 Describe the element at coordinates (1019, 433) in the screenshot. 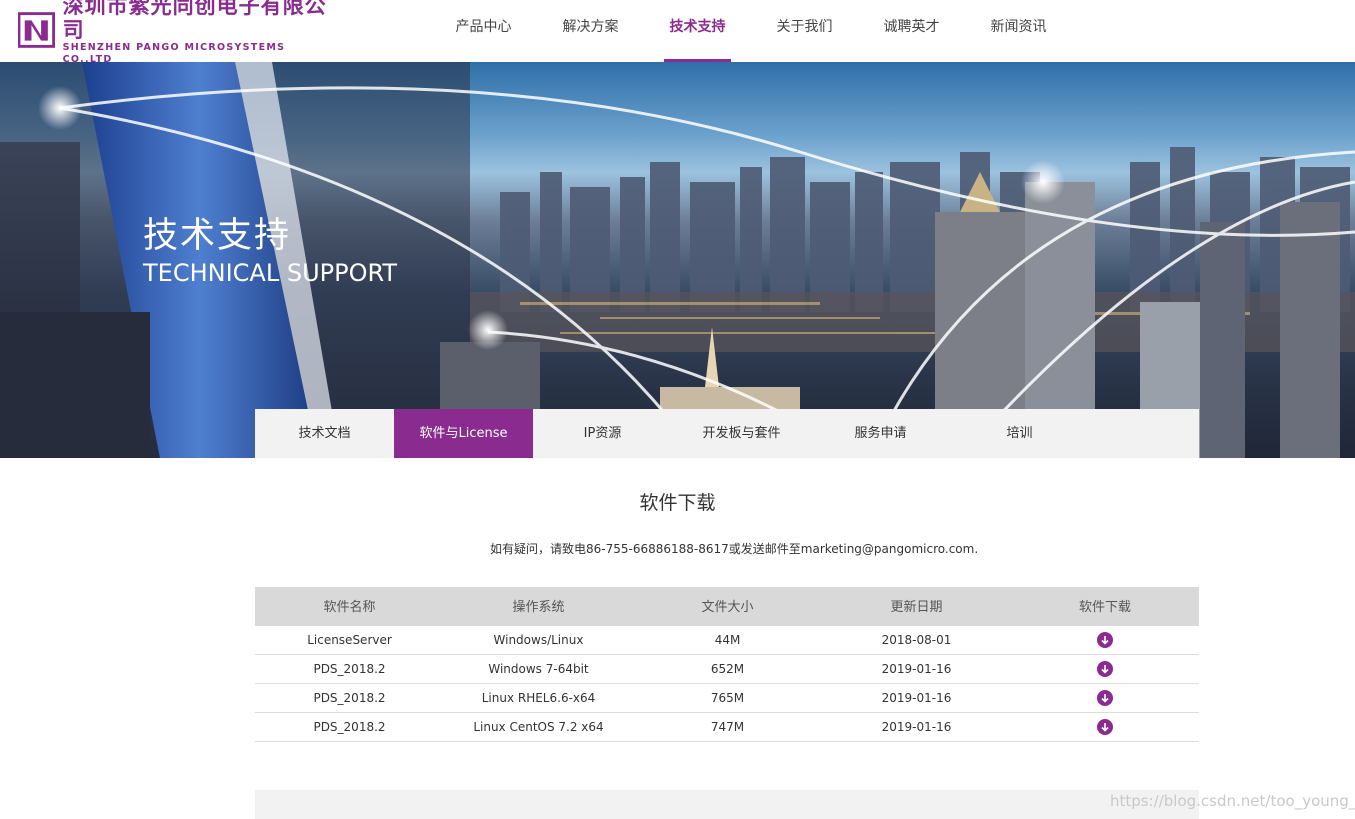

I see `tab-training: 培训` at that location.